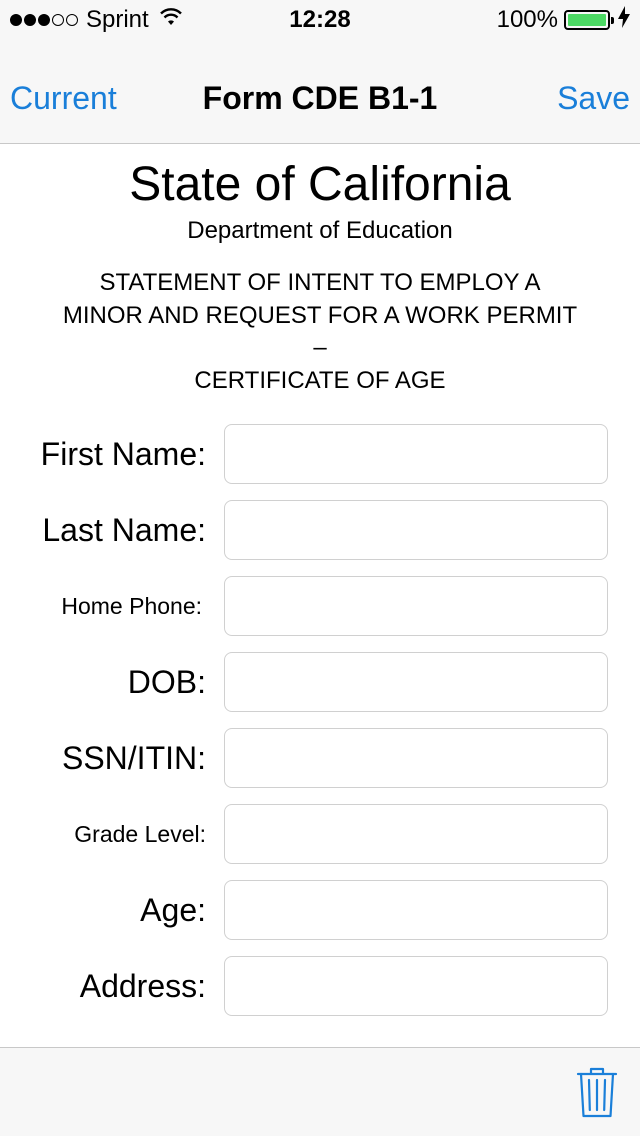 This screenshot has width=640, height=1136. I want to click on dob-label: DOB:, so click(166, 681).